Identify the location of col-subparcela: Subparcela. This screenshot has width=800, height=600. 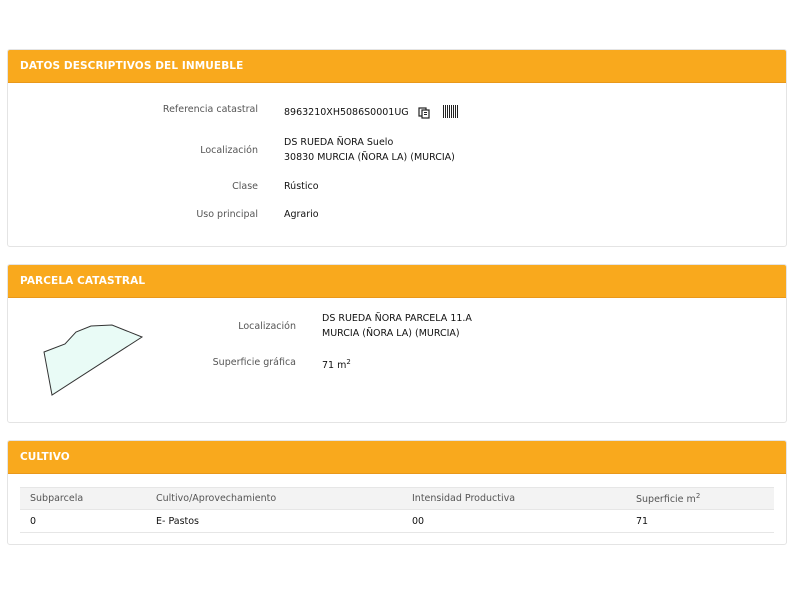
(83, 498).